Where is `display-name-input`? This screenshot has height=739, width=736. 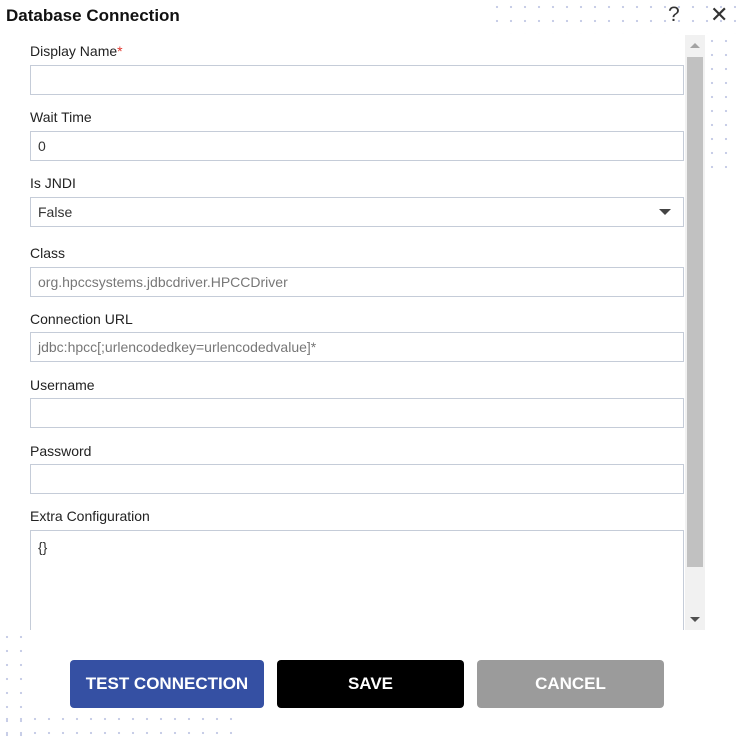
display-name-input is located at coordinates (357, 80).